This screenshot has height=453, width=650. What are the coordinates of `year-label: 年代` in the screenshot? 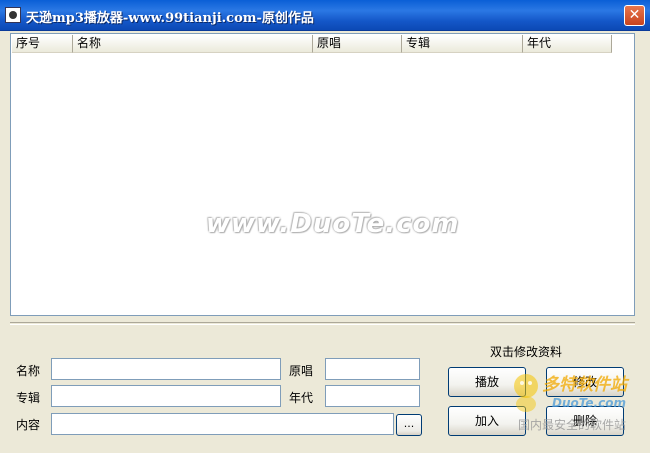 It's located at (301, 398).